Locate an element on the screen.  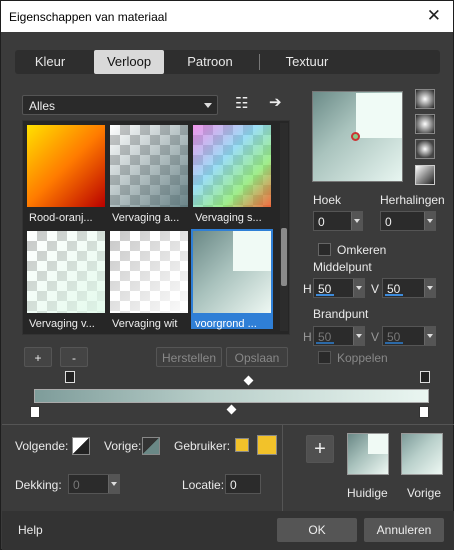
cancel-button: Annuleren is located at coordinates (404, 530).